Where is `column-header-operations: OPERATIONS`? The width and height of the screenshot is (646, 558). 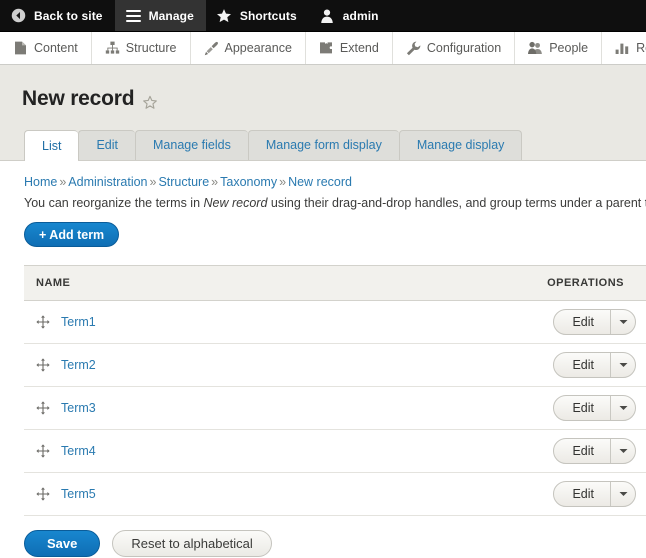
column-header-operations: OPERATIONS is located at coordinates (490, 283).